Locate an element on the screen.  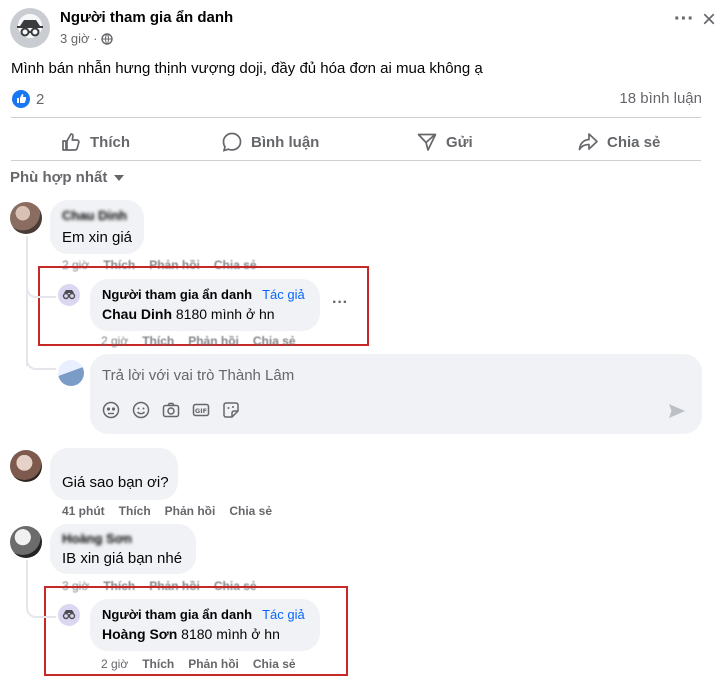
svg-text: GIF is located at coordinates (201, 411).